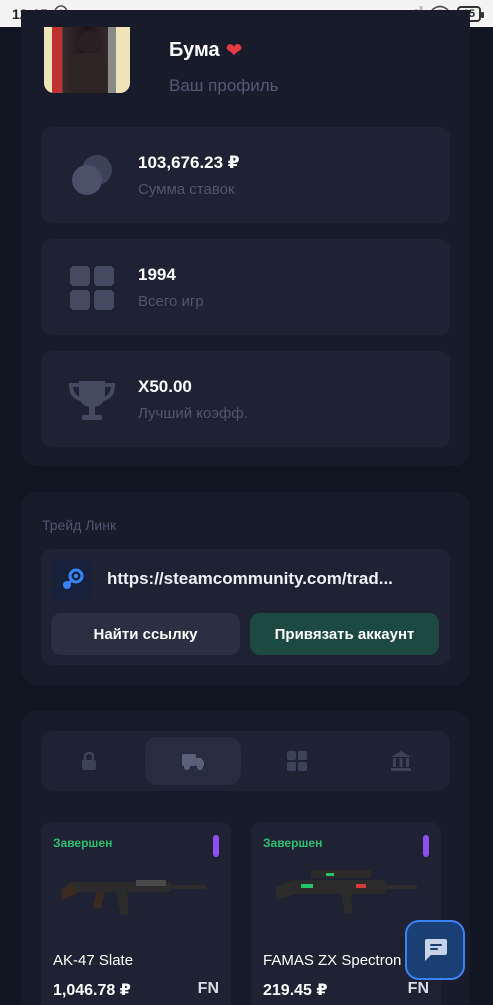 This screenshot has width=493, height=1005. What do you see at coordinates (224, 85) in the screenshot?
I see `profile-subtitle: Ваш профиль` at bounding box center [224, 85].